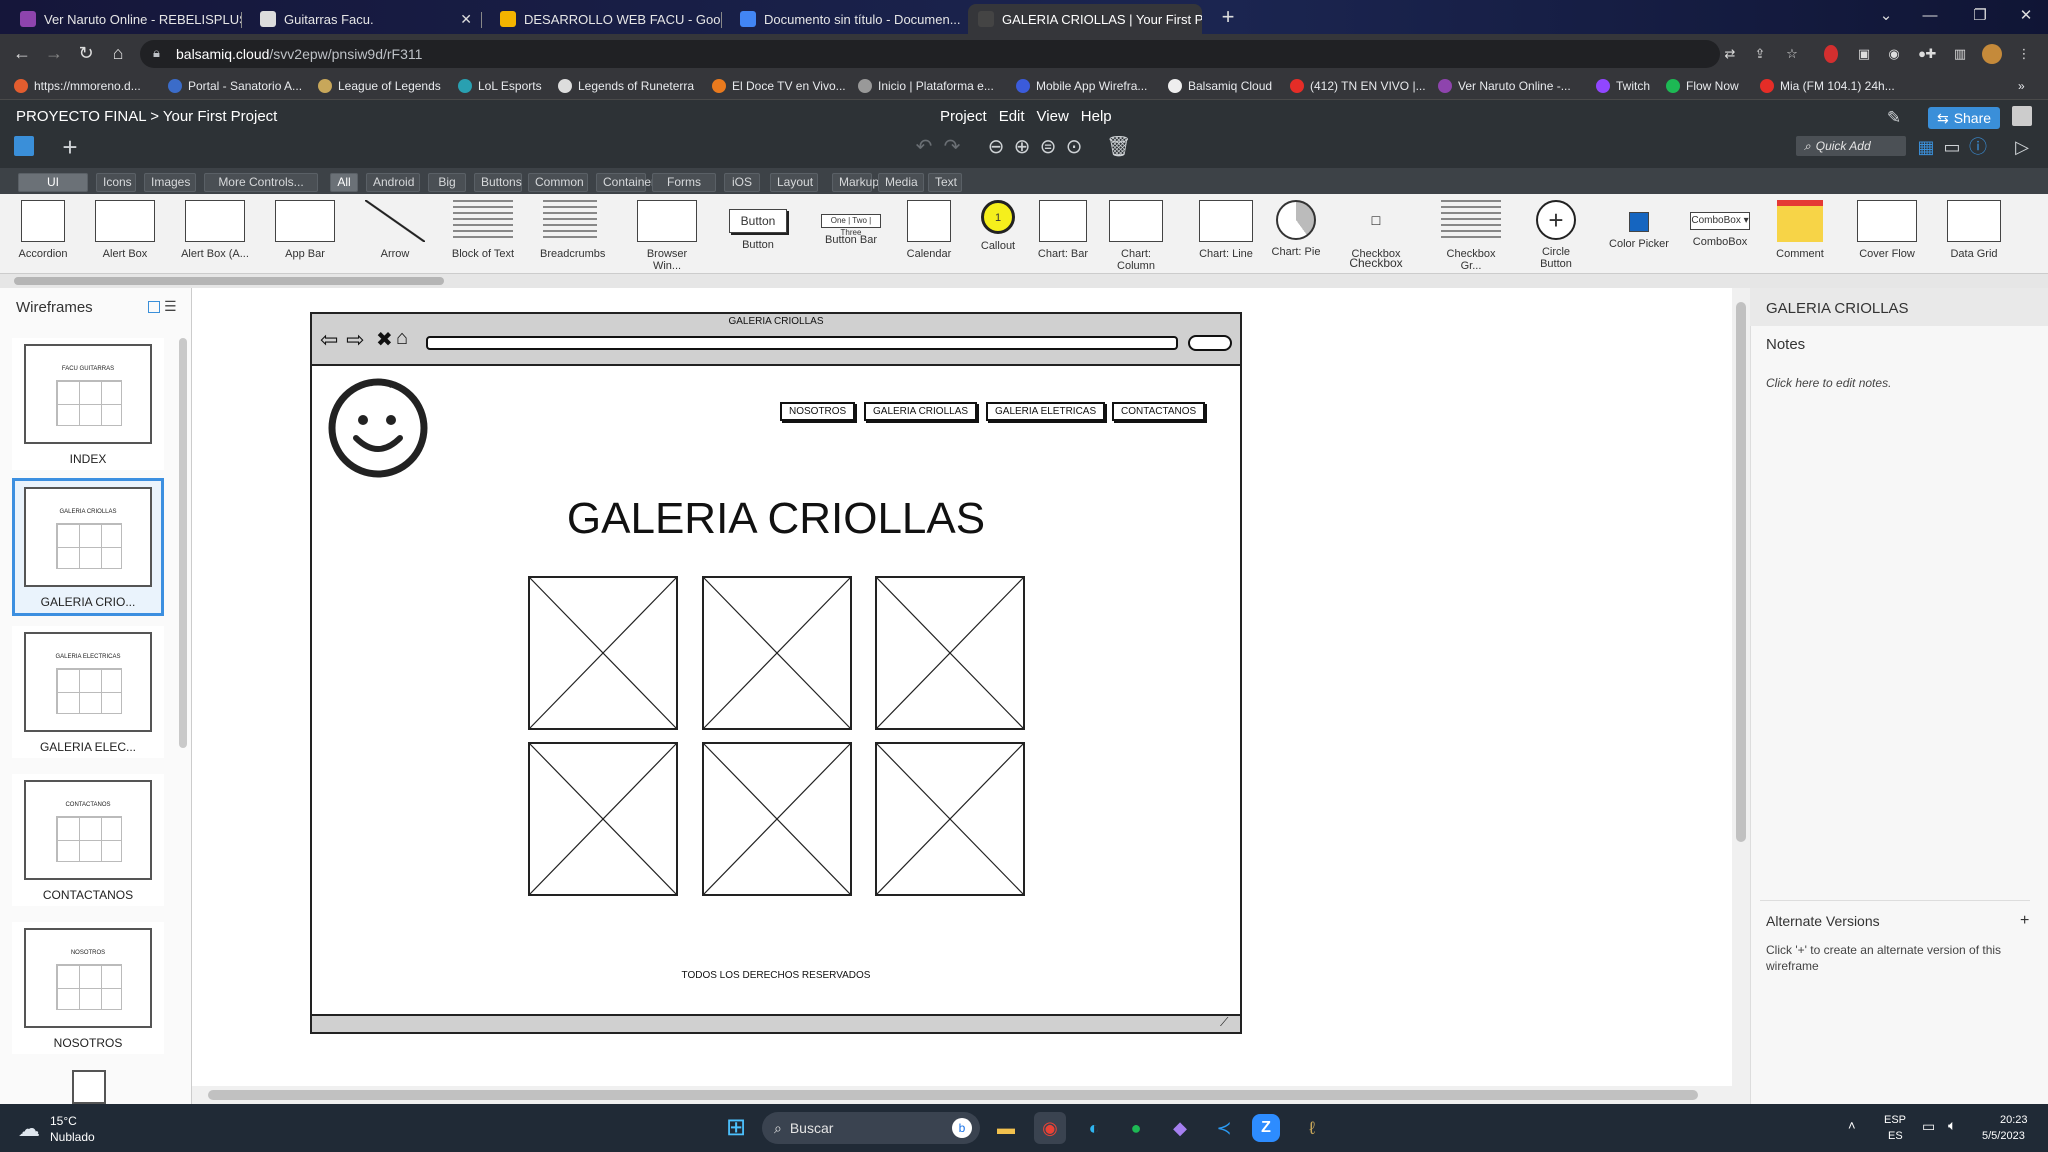 The image size is (2048, 1152). I want to click on ui-control-accordion: Accordion, so click(43, 230).